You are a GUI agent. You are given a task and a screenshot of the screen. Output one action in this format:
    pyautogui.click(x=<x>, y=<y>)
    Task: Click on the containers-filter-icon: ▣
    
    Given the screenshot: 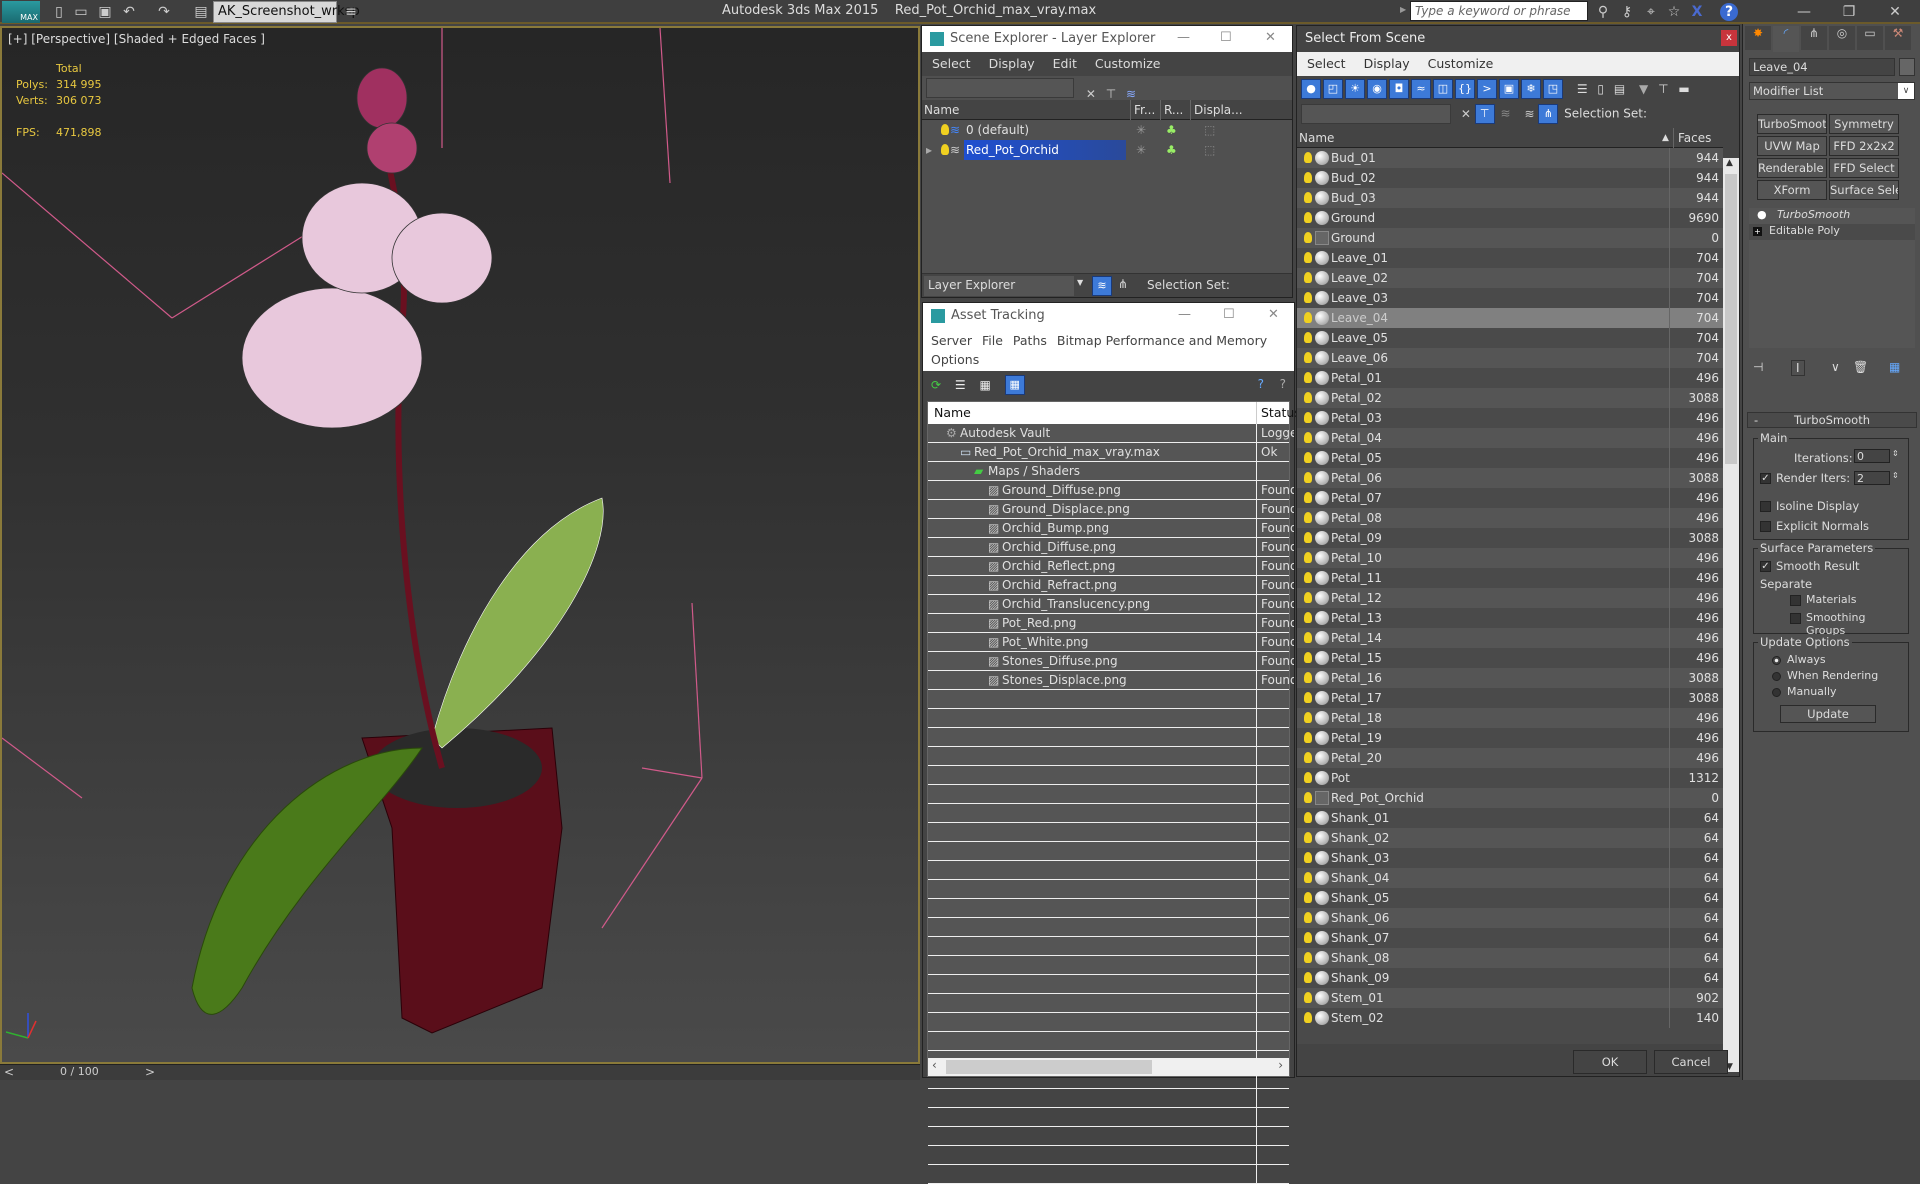 What is the action you would take?
    pyautogui.click(x=1509, y=89)
    